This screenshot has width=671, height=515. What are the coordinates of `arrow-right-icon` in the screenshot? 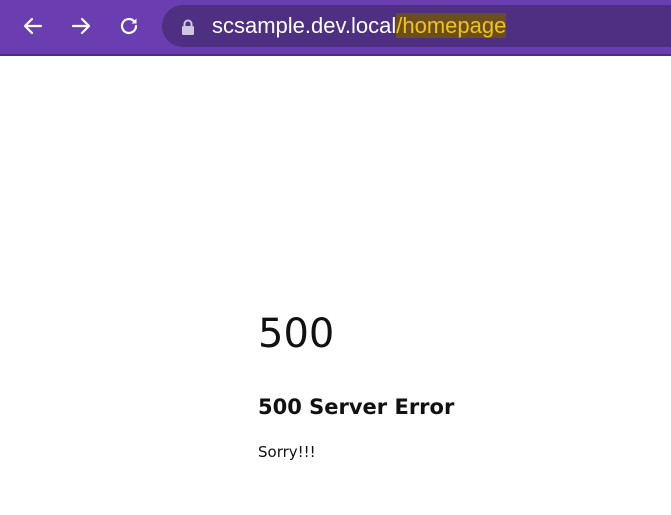 It's located at (81, 26).